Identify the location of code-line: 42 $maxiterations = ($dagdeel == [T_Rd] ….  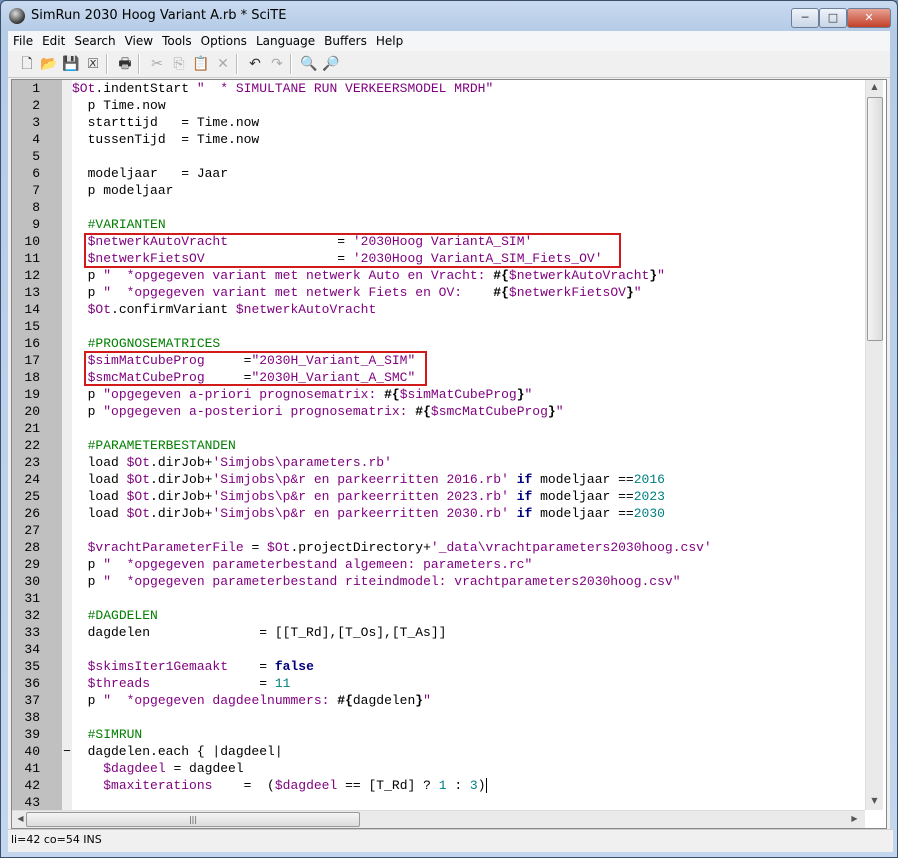
(437, 785).